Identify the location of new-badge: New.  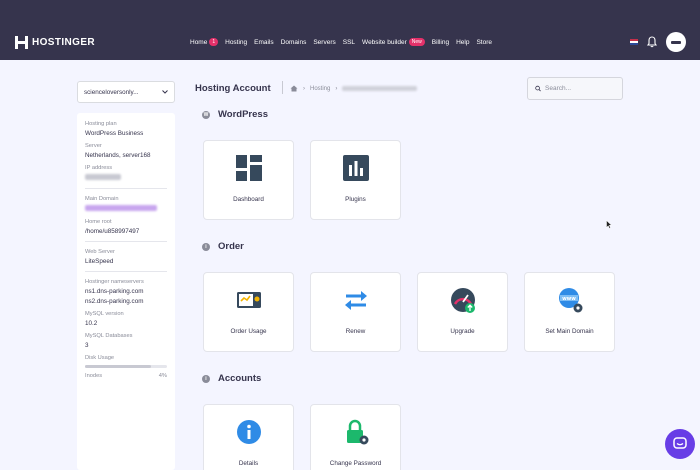
(416, 42).